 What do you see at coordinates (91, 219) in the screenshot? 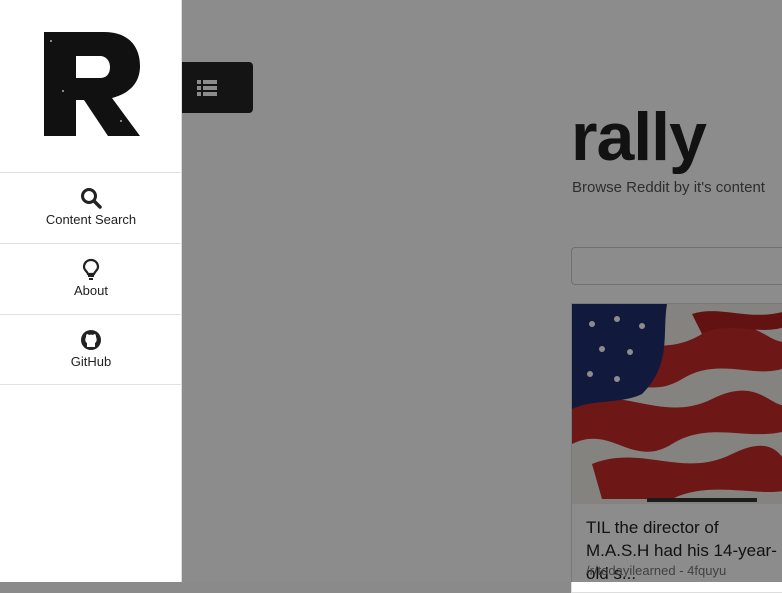
I see `sidebar-item-label: Content Search` at bounding box center [91, 219].